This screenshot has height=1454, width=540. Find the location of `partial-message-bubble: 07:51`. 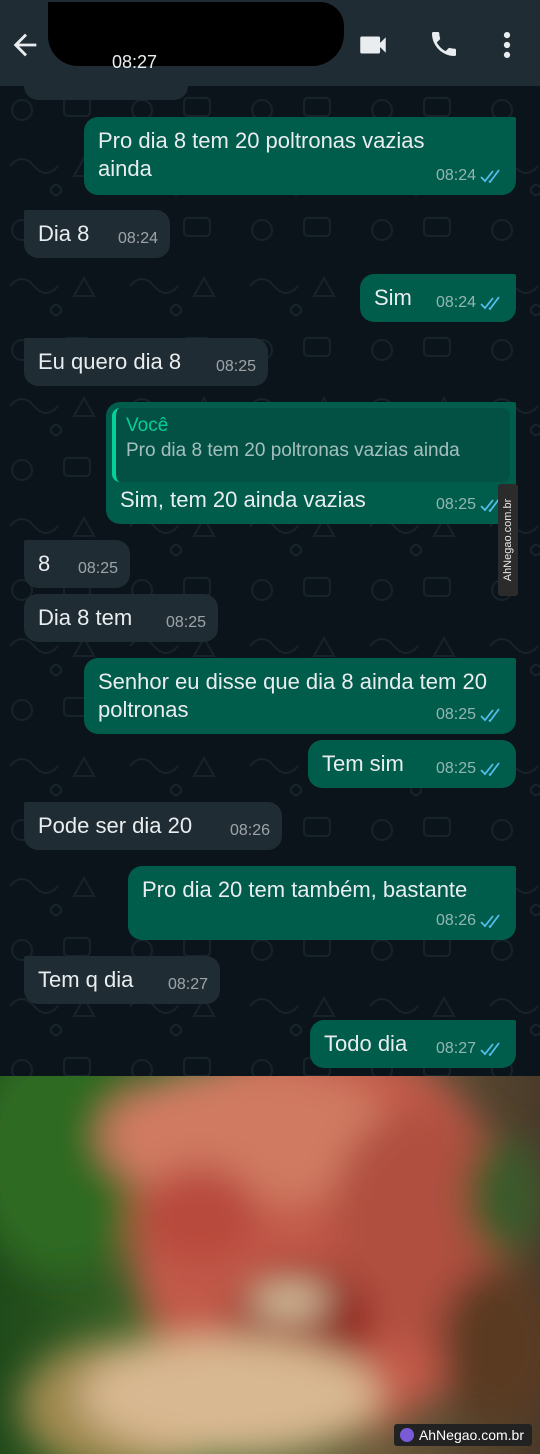

partial-message-bubble: 07:51 is located at coordinates (106, 93).